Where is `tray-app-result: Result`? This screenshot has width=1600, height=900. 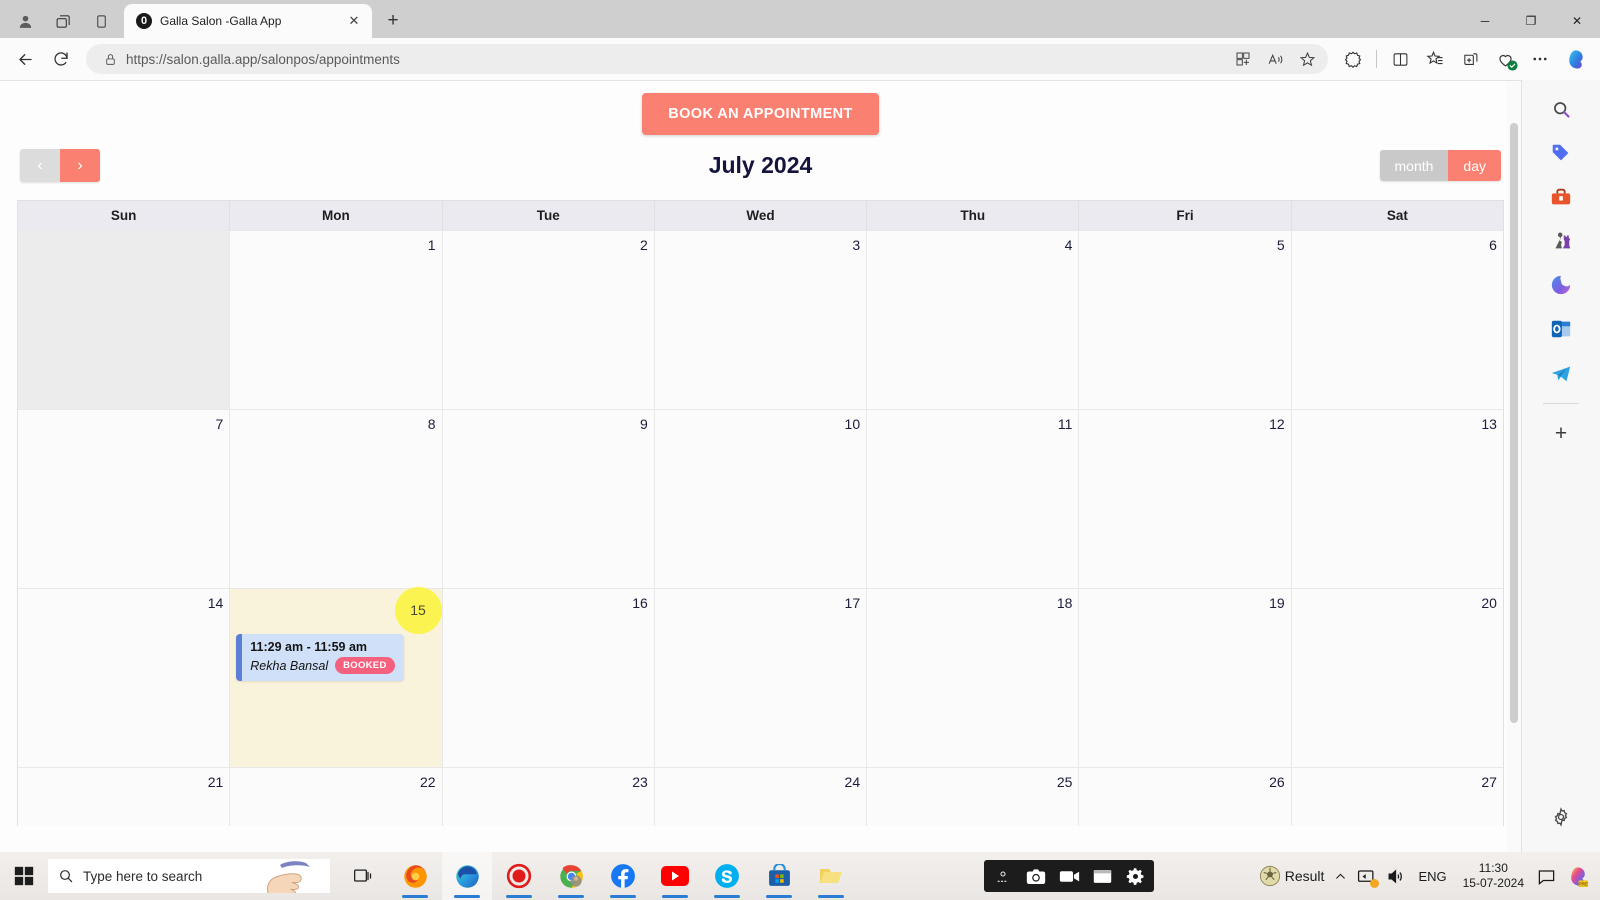 tray-app-result: Result is located at coordinates (1292, 876).